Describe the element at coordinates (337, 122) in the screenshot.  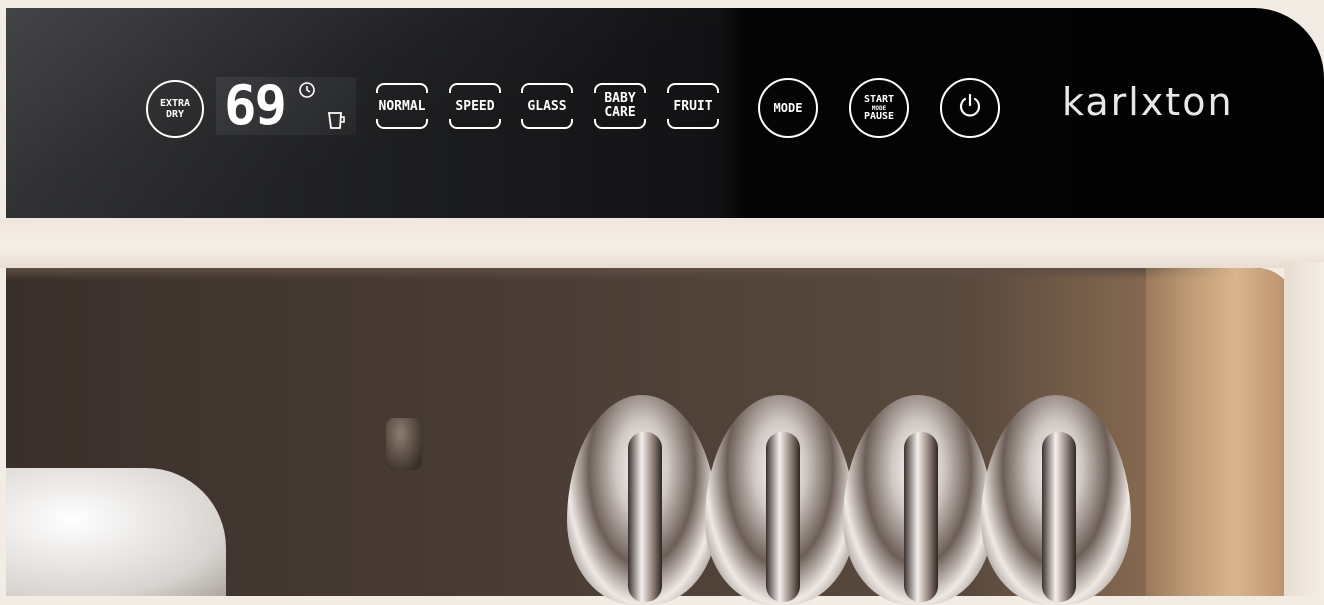
I see `cup-icon` at that location.